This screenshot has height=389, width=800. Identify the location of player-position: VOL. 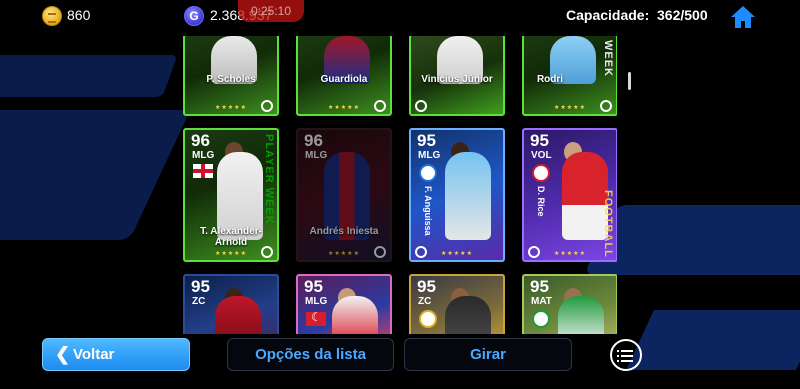
(541, 155).